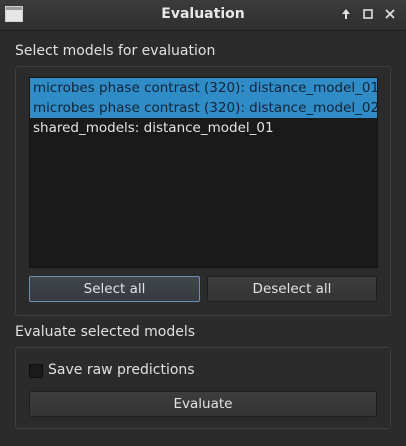 The height and width of the screenshot is (446, 406). What do you see at coordinates (114, 289) in the screenshot?
I see `select-all-button: Select all` at bounding box center [114, 289].